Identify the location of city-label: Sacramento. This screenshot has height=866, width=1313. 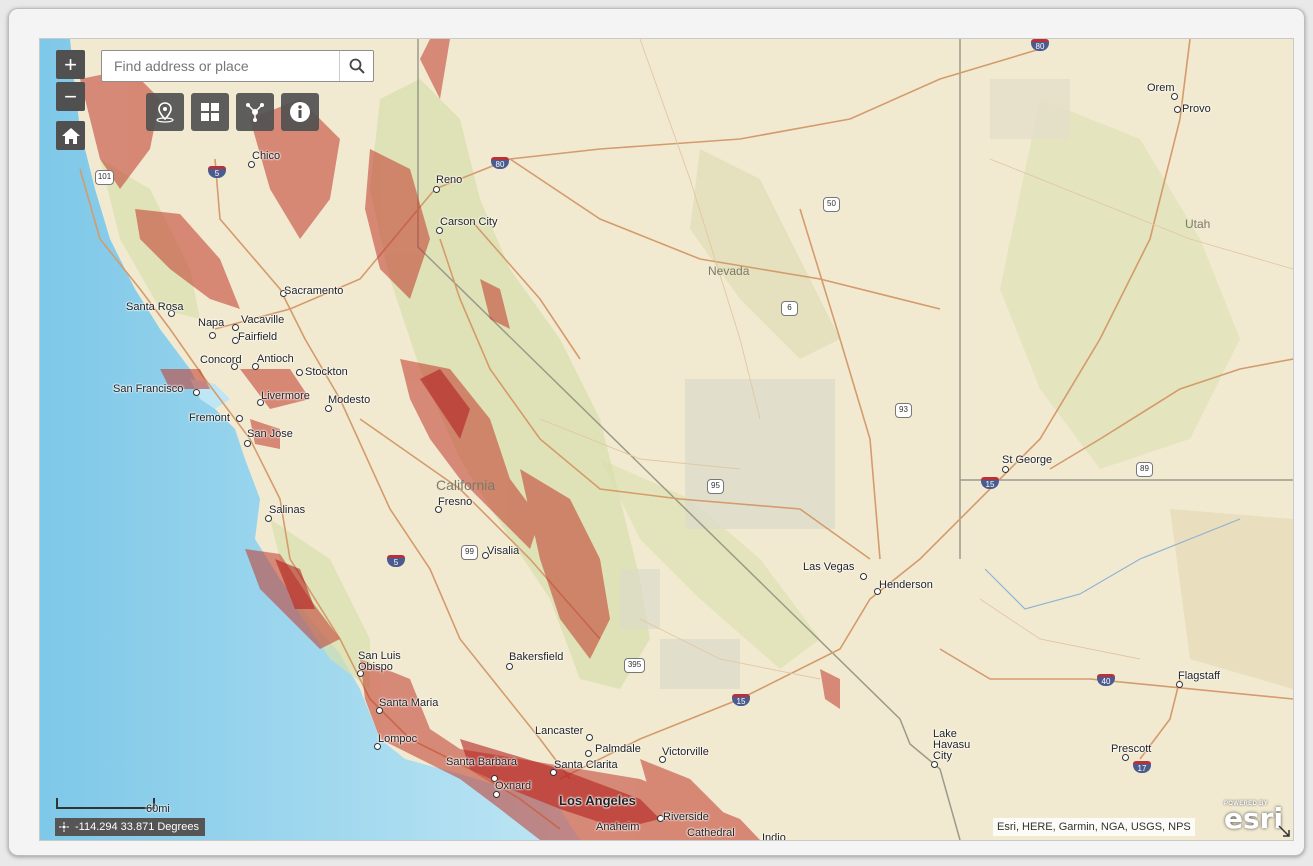
(314, 291).